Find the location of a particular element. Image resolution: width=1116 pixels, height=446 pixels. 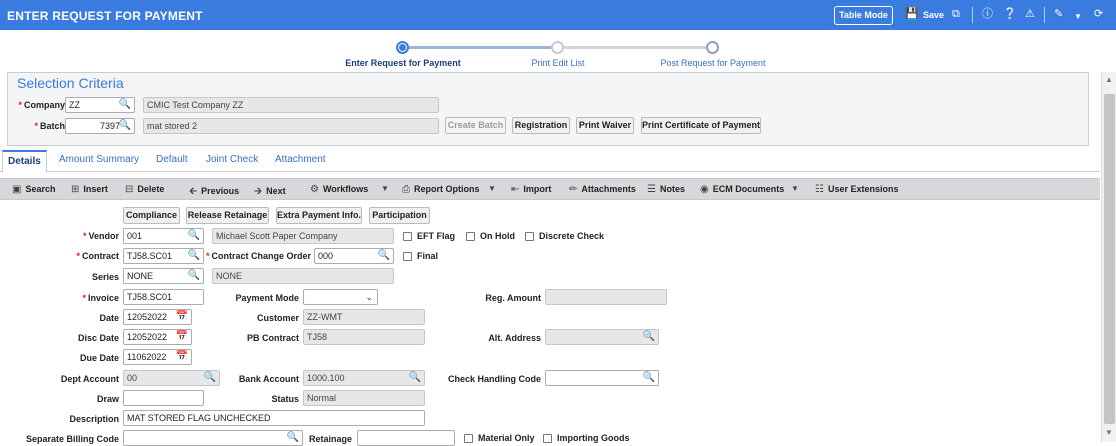

info-icon: ⓘ is located at coordinates (987, 14).